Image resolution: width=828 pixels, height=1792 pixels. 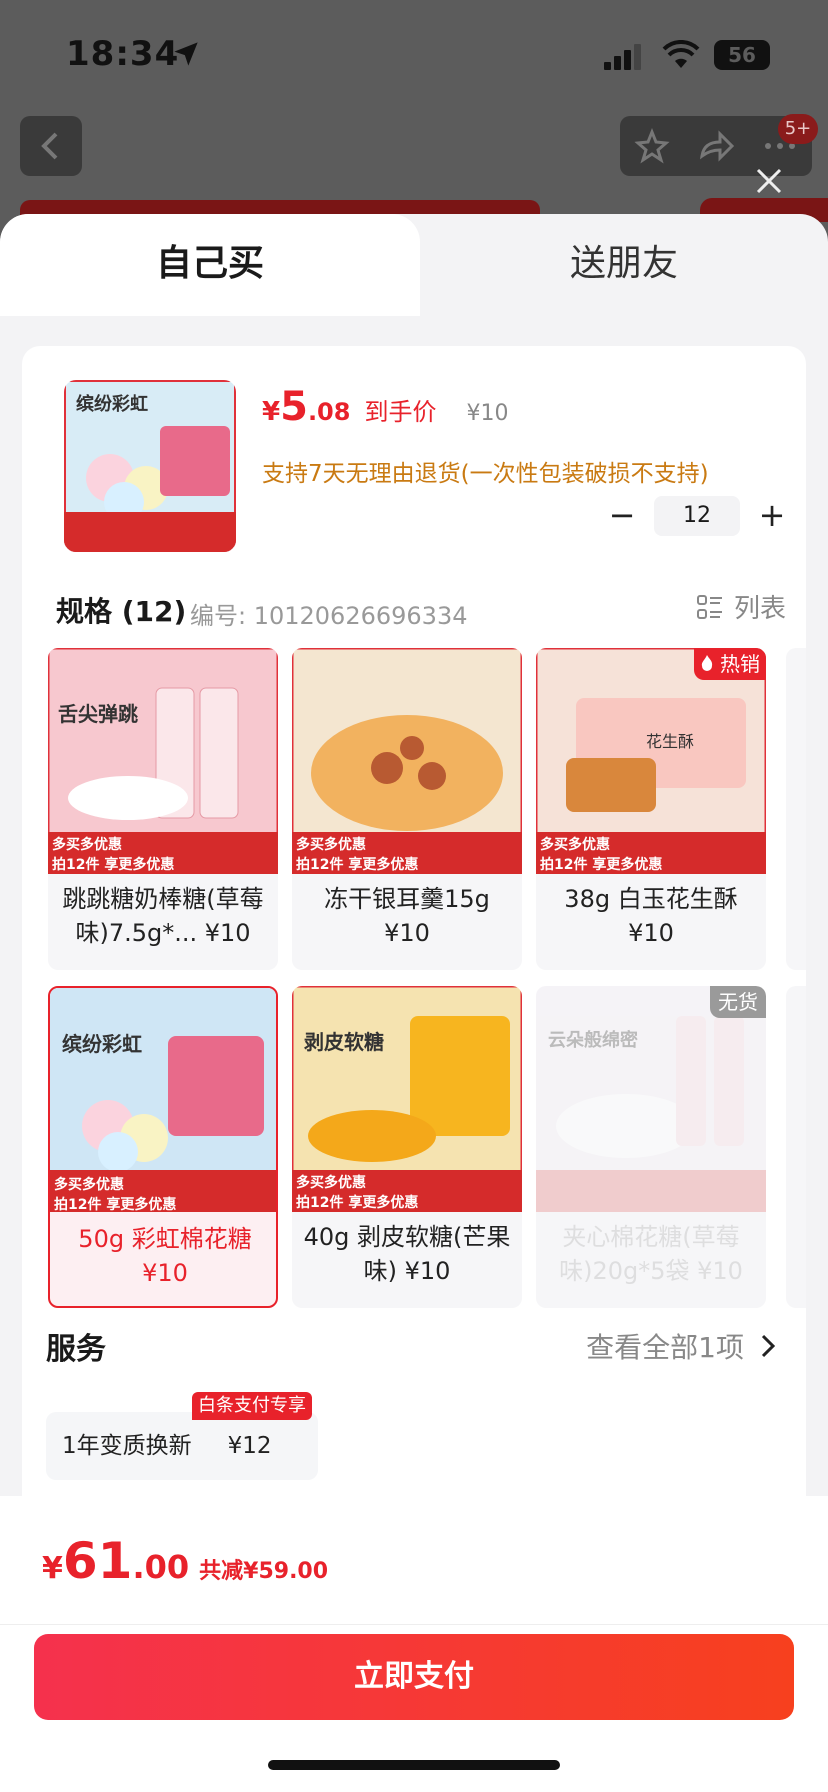 What do you see at coordinates (593, 1040) in the screenshot?
I see `spec-image-text: 云朵般绵密` at bounding box center [593, 1040].